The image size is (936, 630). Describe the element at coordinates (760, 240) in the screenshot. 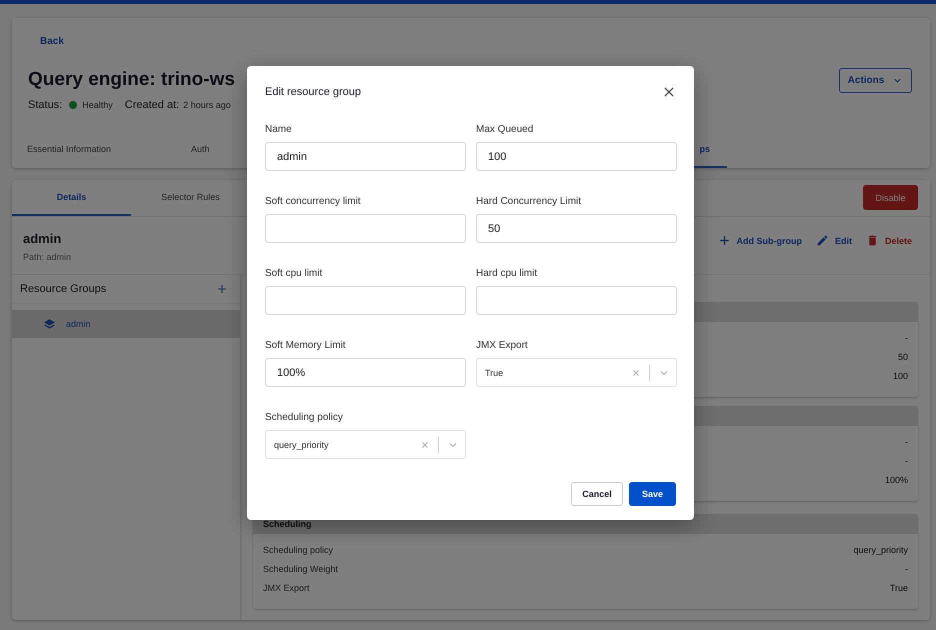

I see `action-link: Add Sub-group` at that location.